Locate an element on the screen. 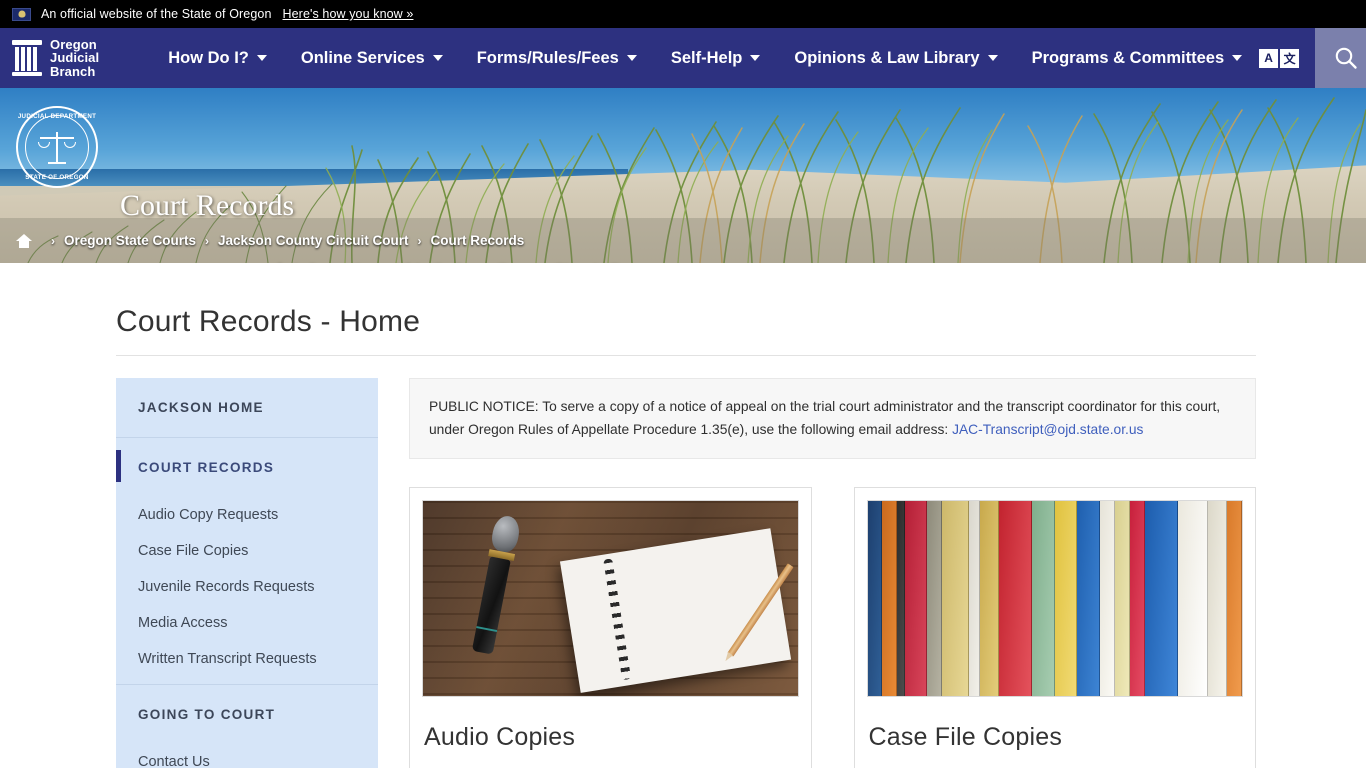 This screenshot has height=768, width=1366. sidebar-item-going-to-court: GOING TO COURT is located at coordinates (247, 714).